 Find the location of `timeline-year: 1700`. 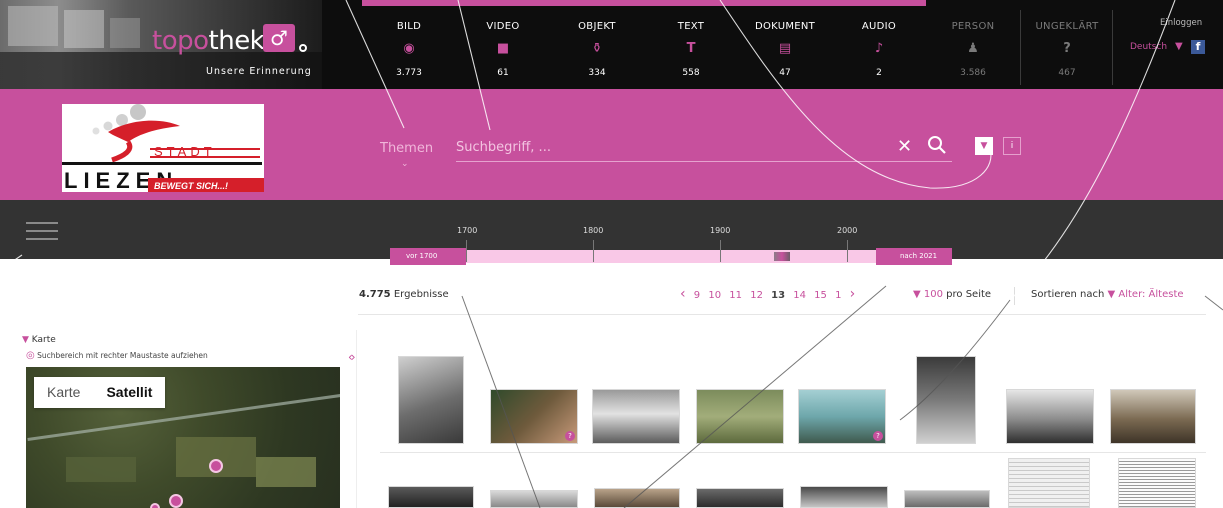

timeline-year: 1700 is located at coordinates (467, 230).